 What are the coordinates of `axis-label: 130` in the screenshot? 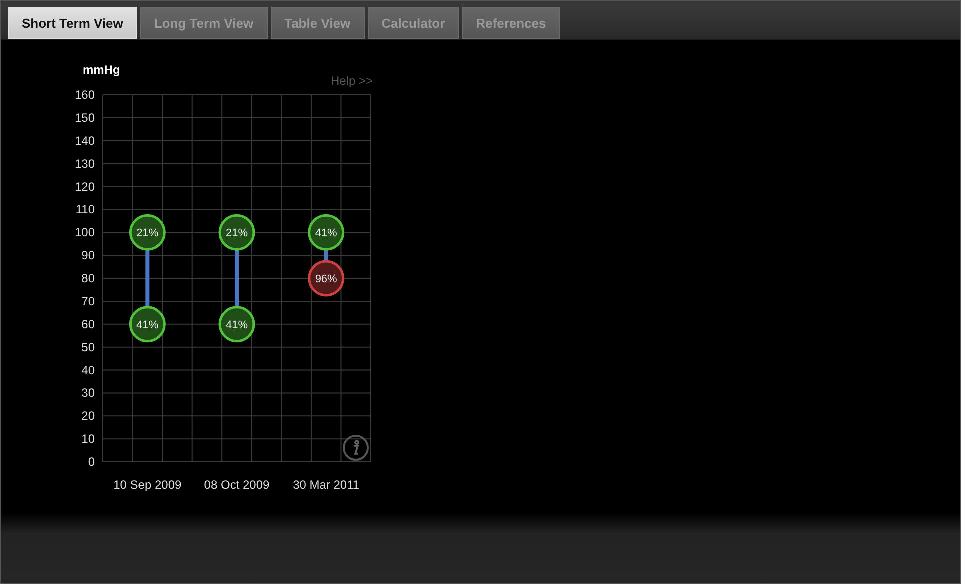 It's located at (84, 163).